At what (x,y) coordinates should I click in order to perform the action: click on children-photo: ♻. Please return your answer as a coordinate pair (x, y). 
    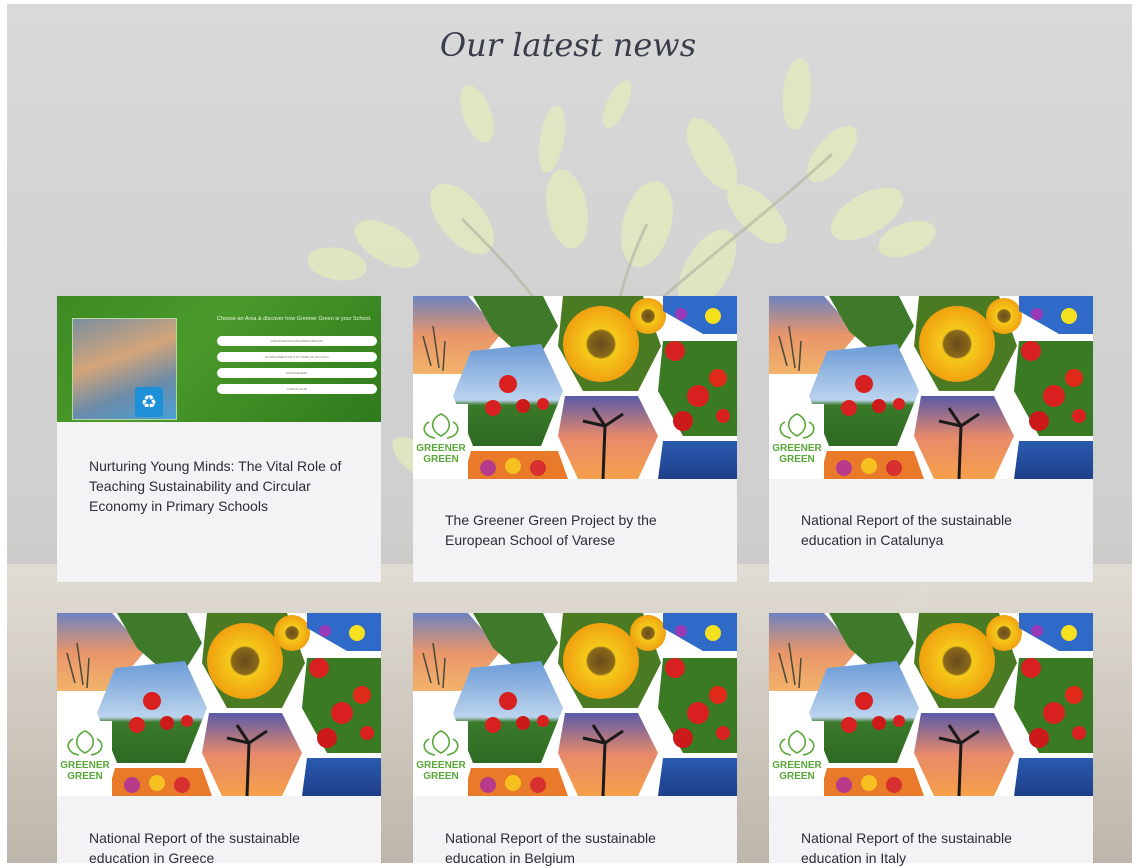
    Looking at the image, I should click on (124, 369).